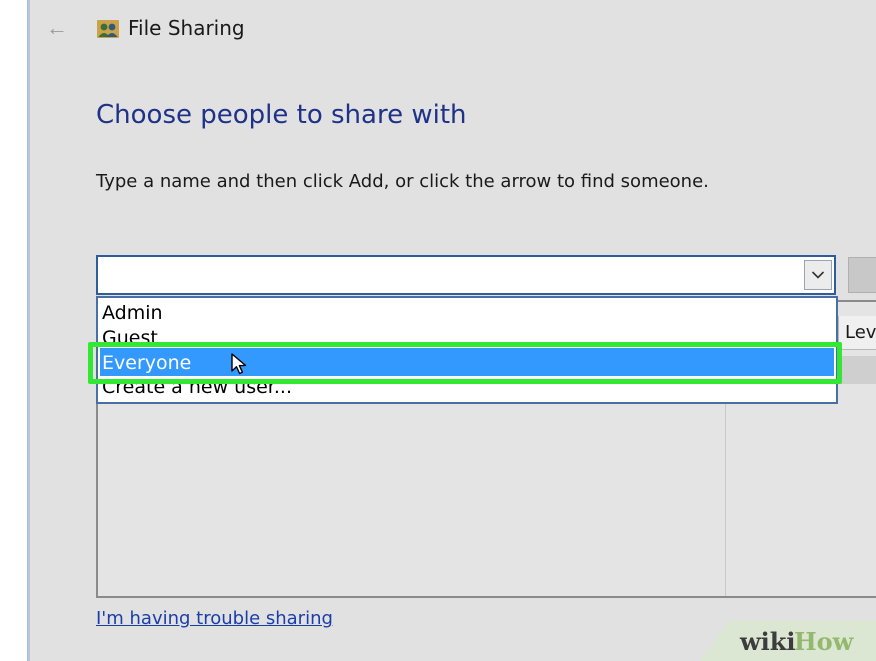 The height and width of the screenshot is (661, 876). What do you see at coordinates (857, 333) in the screenshot?
I see `permission-level-column-header: Lev` at bounding box center [857, 333].